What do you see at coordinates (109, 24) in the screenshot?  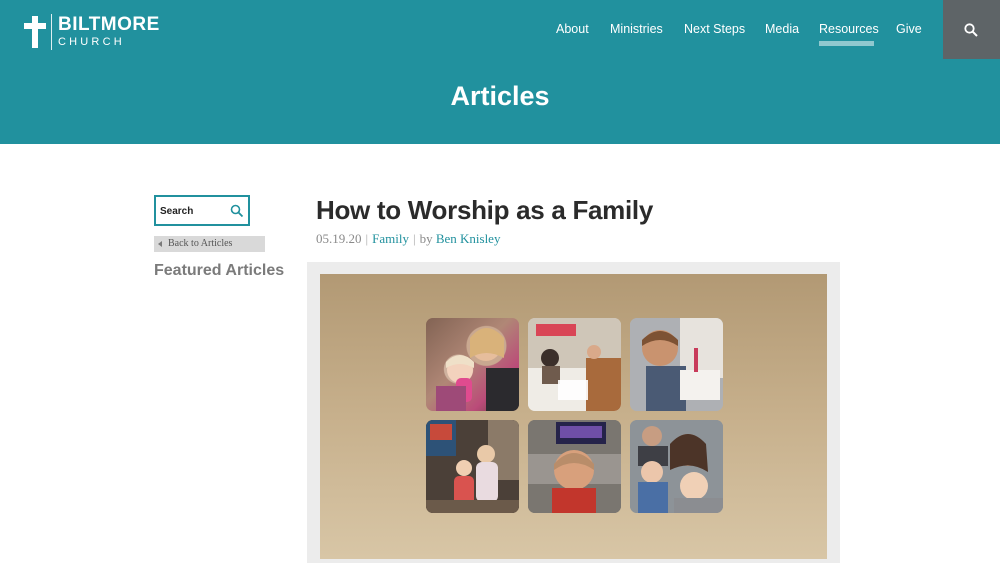 I see `logo-name: BILTMORE` at bounding box center [109, 24].